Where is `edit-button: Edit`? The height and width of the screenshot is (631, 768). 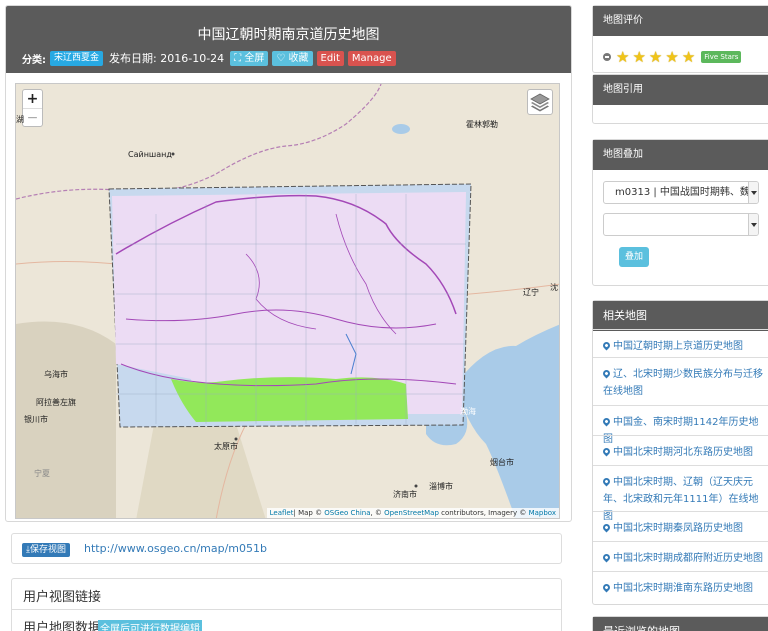 edit-button: Edit is located at coordinates (330, 58).